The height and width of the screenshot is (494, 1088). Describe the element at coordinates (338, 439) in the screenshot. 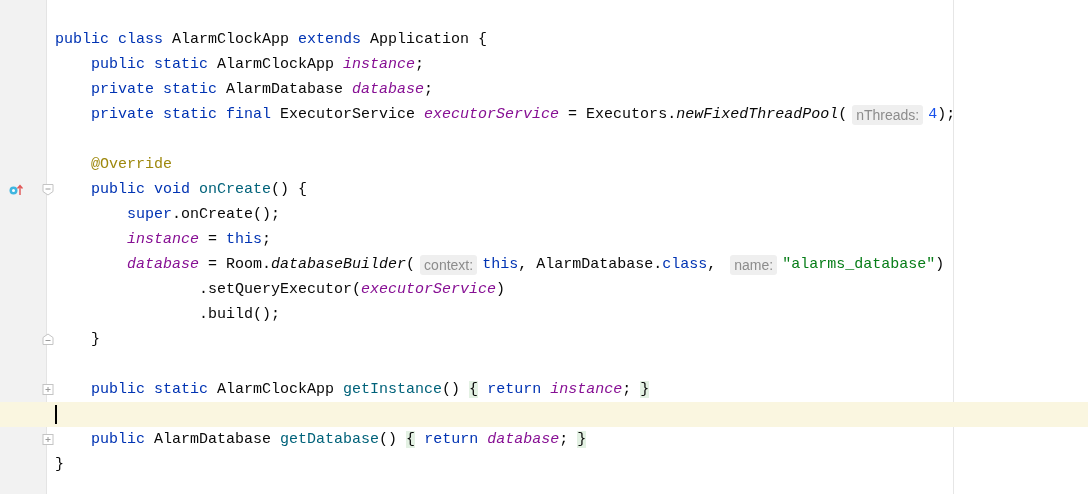

I see `code-text: public AlarmDatabase getDatabase() { return database; }` at that location.